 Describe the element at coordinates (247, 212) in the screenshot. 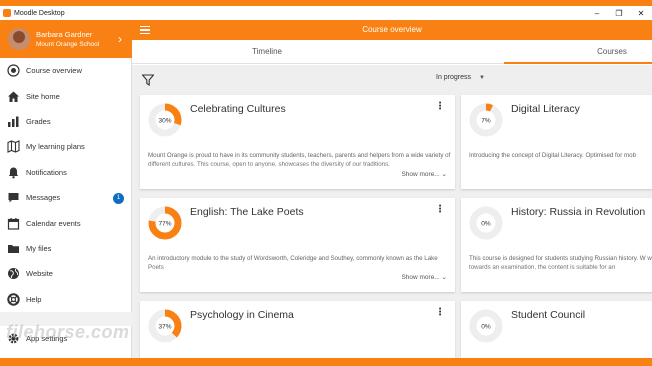

I see `course-title: English: The Lake Poets` at that location.